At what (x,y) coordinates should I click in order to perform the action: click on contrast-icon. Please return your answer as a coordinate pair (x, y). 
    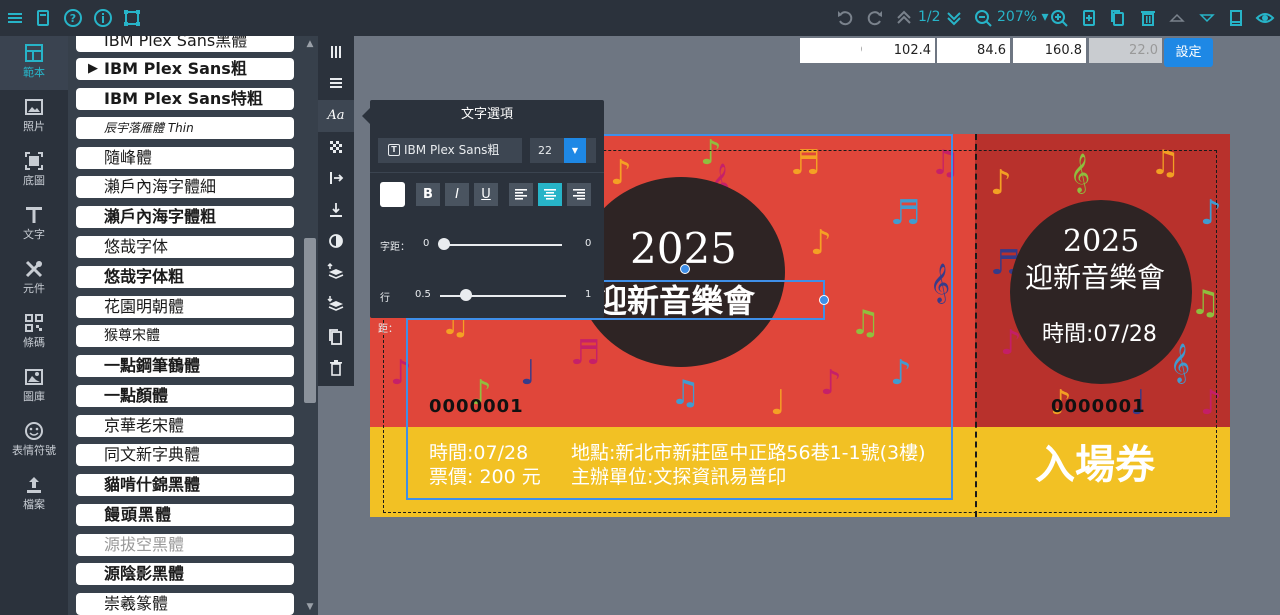
    Looking at the image, I should click on (336, 241).